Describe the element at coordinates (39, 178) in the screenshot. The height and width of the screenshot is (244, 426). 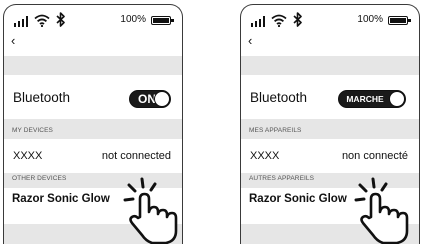
I see `other-devices-header: OTHER DEVICES` at that location.